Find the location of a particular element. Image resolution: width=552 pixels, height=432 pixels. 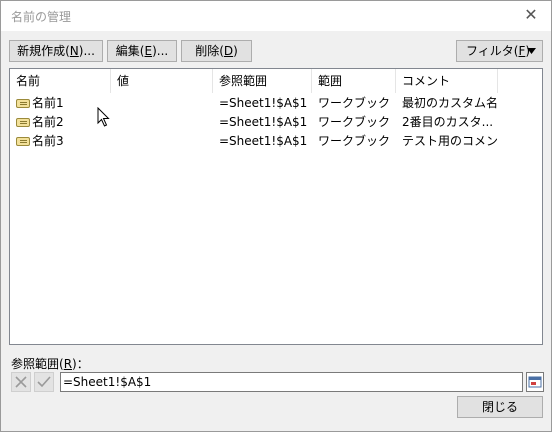

edit-button-label: 編集( is located at coordinates (130, 51).